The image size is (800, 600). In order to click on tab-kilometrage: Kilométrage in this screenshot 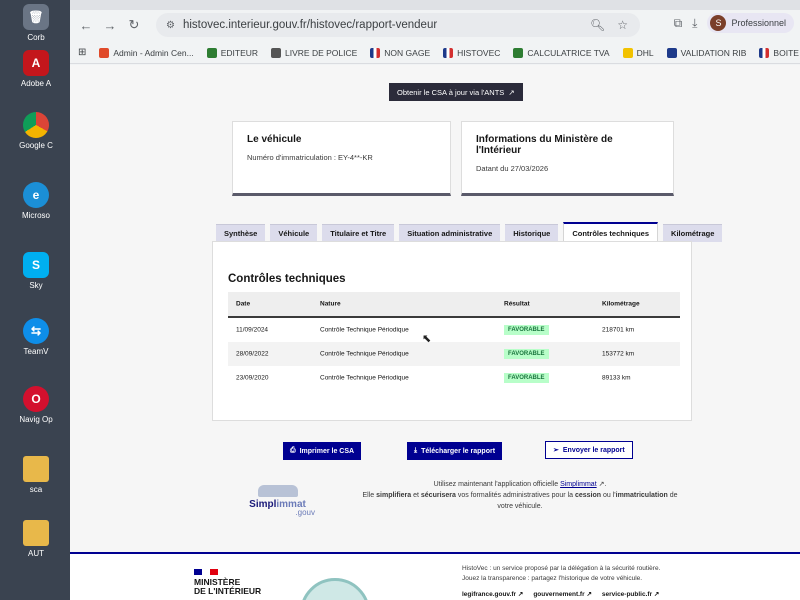, I will do `click(693, 233)`.